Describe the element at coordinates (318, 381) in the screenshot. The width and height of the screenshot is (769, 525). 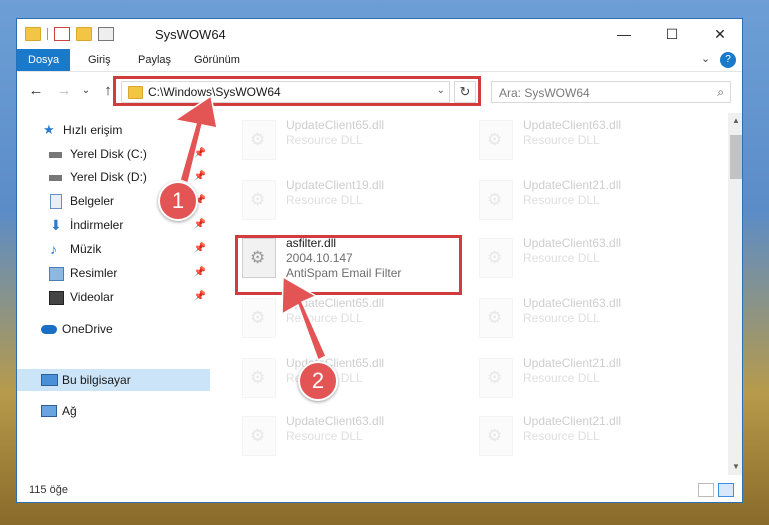
I see `step-badge-2: 2` at that location.